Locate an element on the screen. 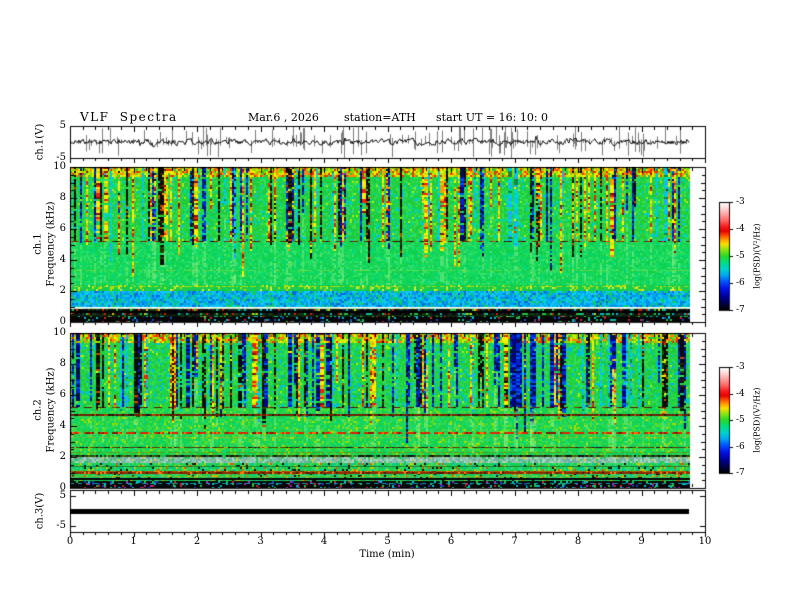 Image resolution: width=792 pixels, height=612 pixels. colorbar2-tick--3: -3 is located at coordinates (740, 367).